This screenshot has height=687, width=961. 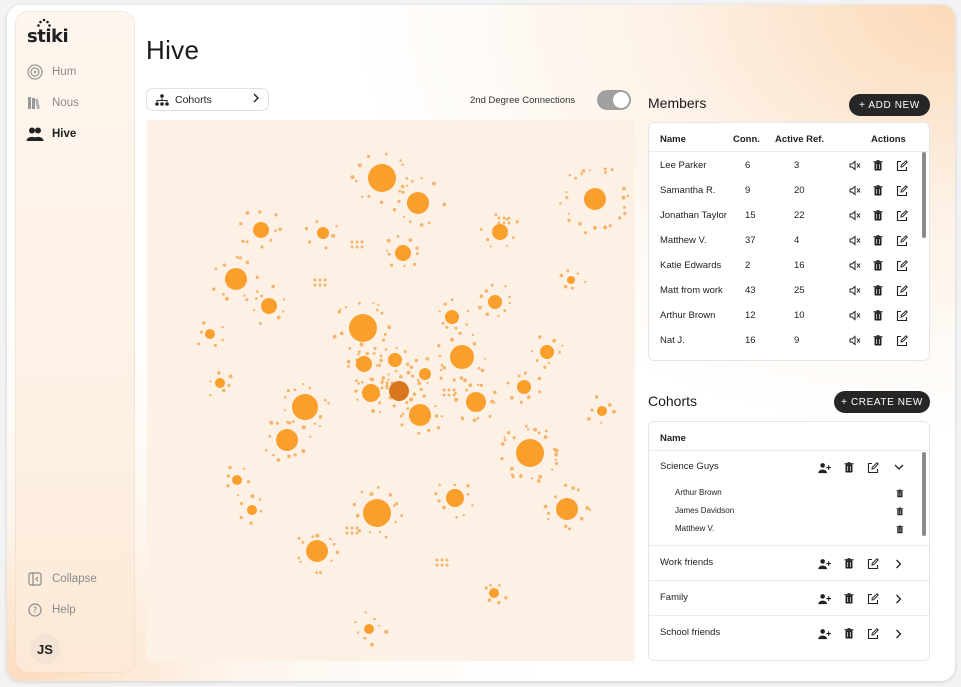 What do you see at coordinates (784, 292) in the screenshot?
I see `table-row: Matt from work 43 25` at bounding box center [784, 292].